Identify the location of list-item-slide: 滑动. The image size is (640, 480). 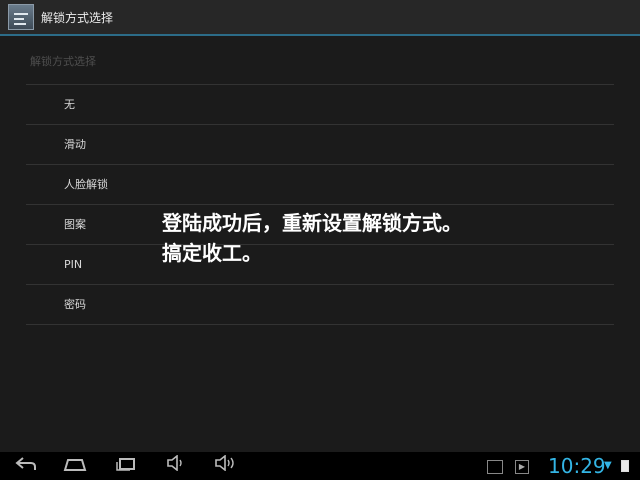
(320, 145).